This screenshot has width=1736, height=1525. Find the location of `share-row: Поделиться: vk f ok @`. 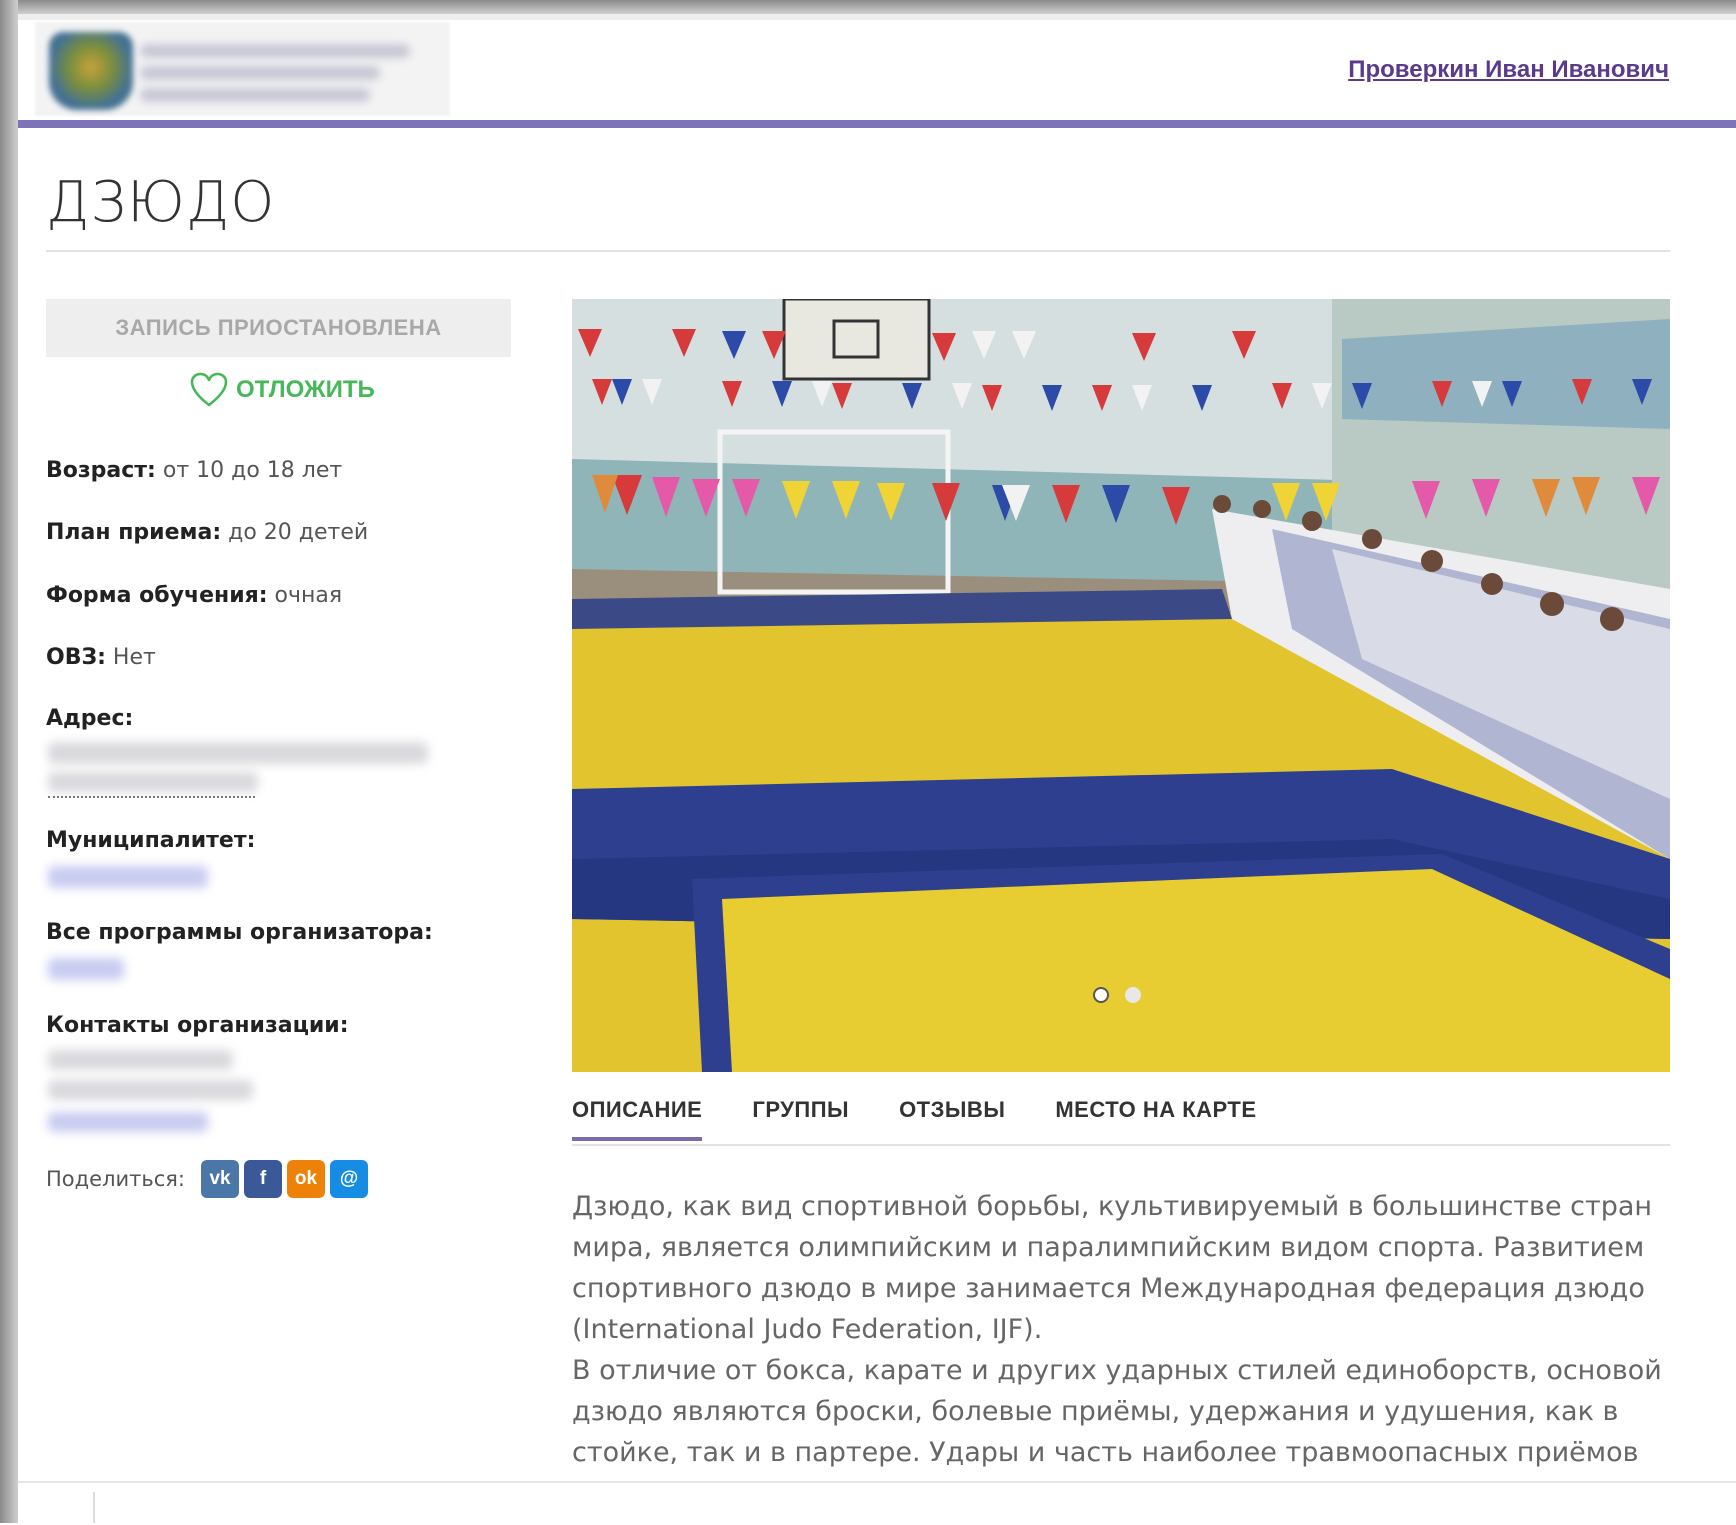

share-row: Поделиться: vk f ok @ is located at coordinates (209, 1179).